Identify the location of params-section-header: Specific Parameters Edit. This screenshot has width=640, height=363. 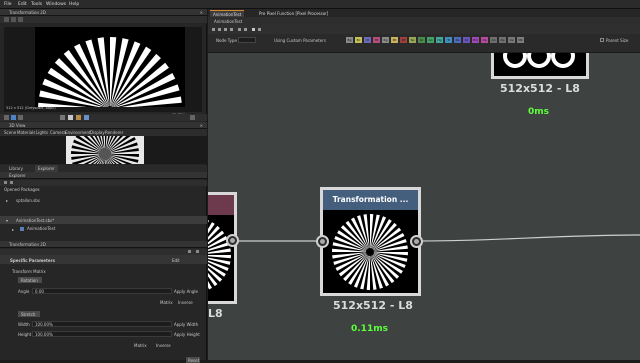
(103, 259).